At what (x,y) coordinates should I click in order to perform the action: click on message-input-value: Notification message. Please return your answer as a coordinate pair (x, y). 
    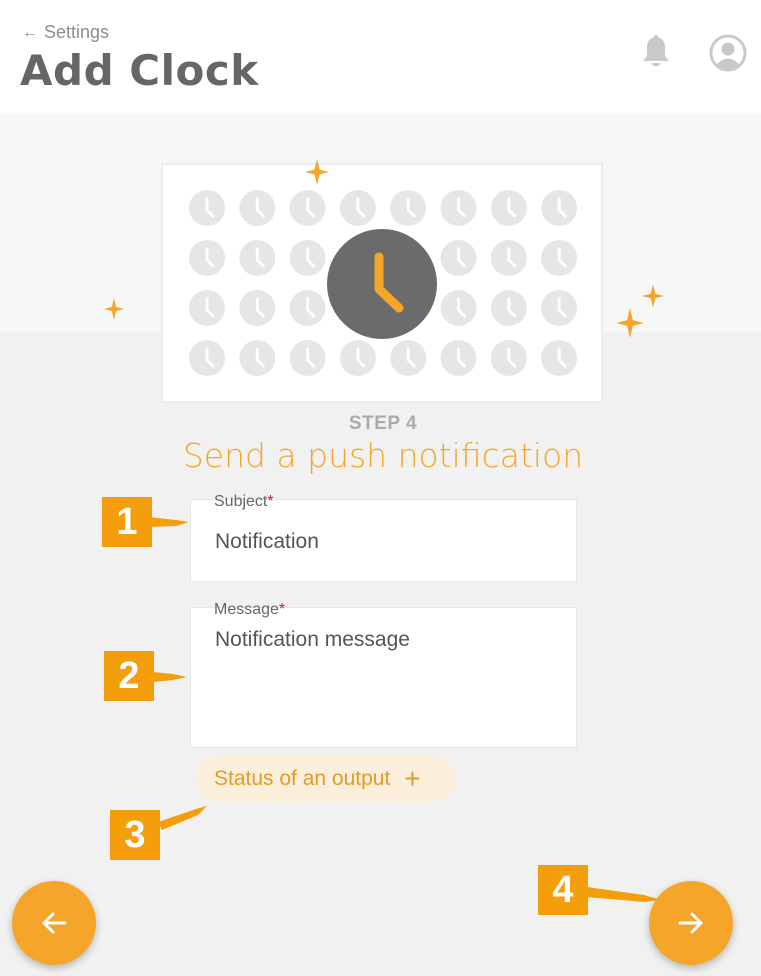
    Looking at the image, I should click on (312, 640).